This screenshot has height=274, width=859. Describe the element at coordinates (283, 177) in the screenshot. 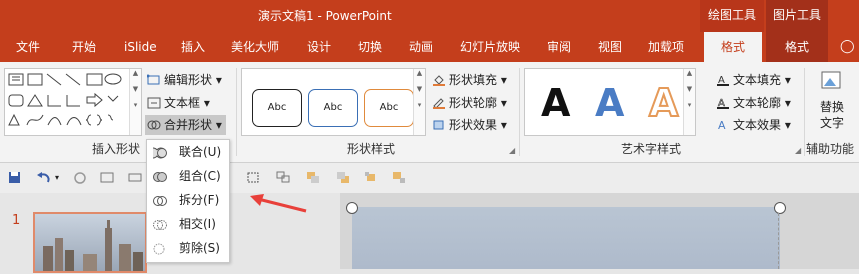

I see `group-objects-icon` at that location.